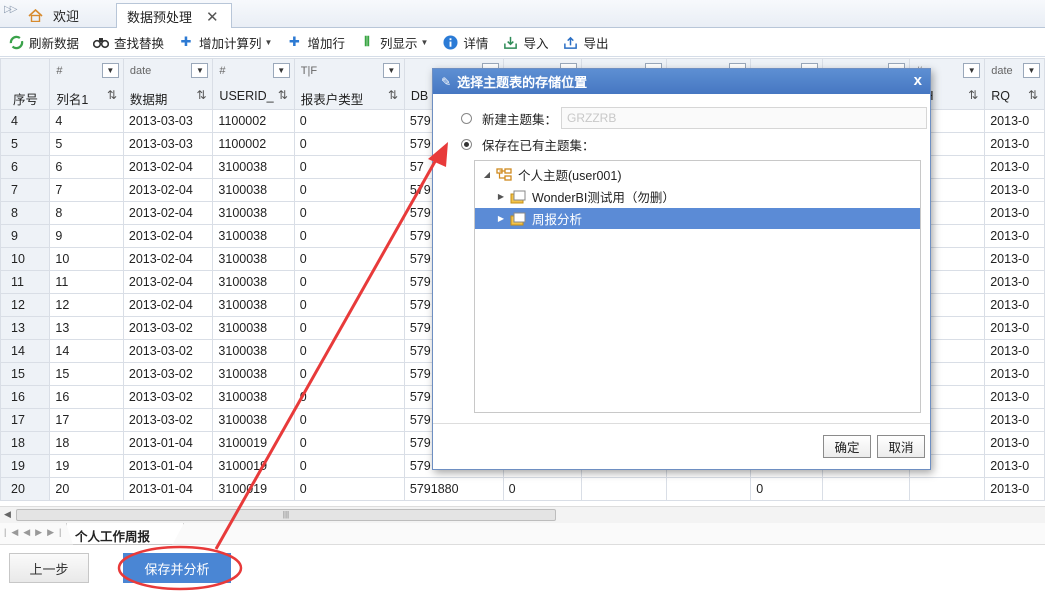 The width and height of the screenshot is (1045, 593). Describe the element at coordinates (168, 144) in the screenshot. I see `table-cell: 2013-03-03` at that location.